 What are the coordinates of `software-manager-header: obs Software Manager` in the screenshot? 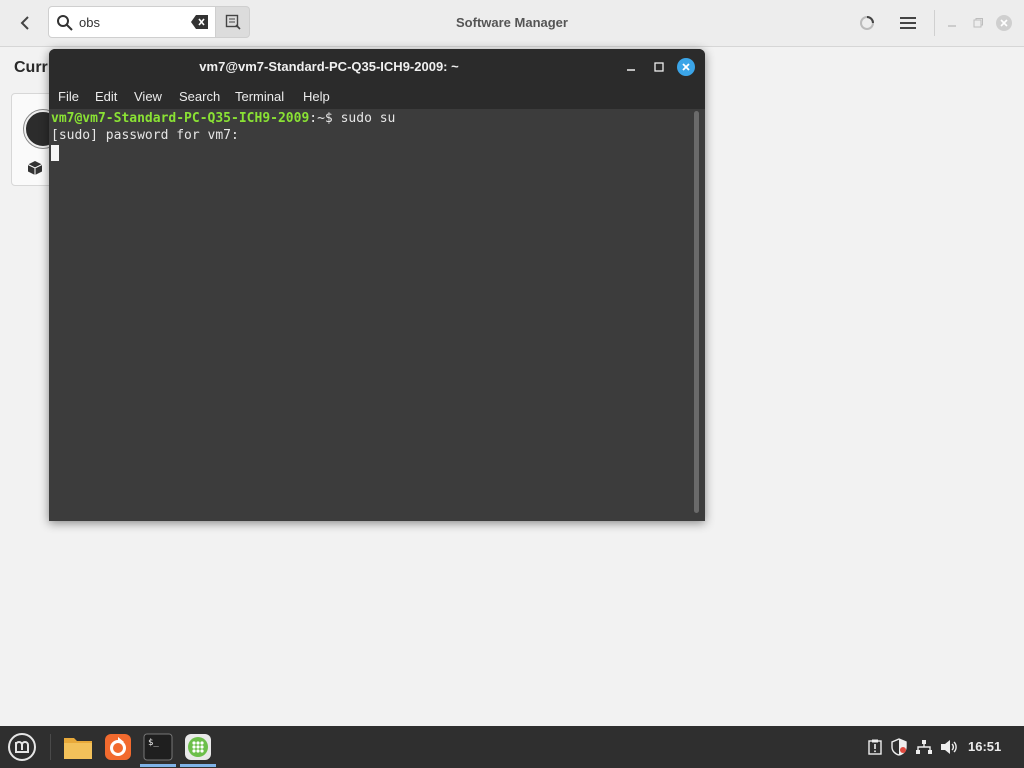 It's located at (512, 23).